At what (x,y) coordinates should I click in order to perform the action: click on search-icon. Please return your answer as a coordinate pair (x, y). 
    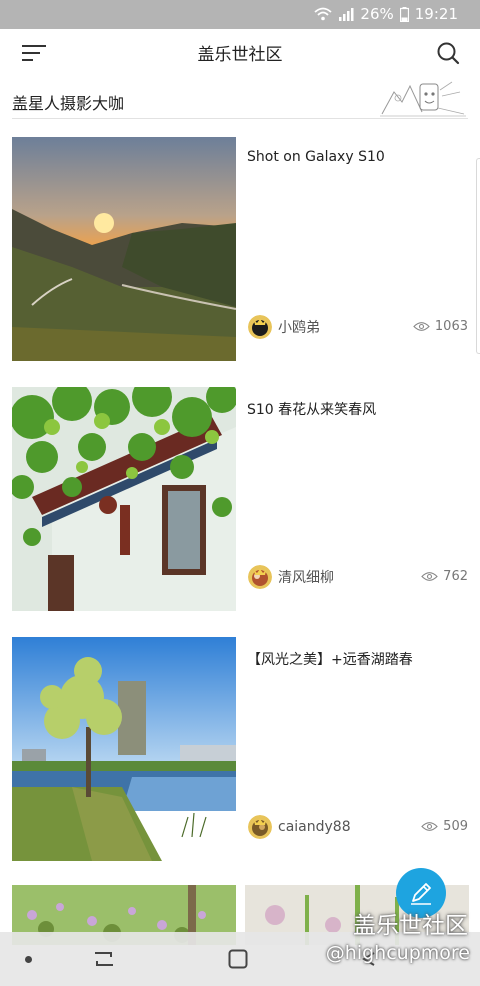
    Looking at the image, I should click on (448, 53).